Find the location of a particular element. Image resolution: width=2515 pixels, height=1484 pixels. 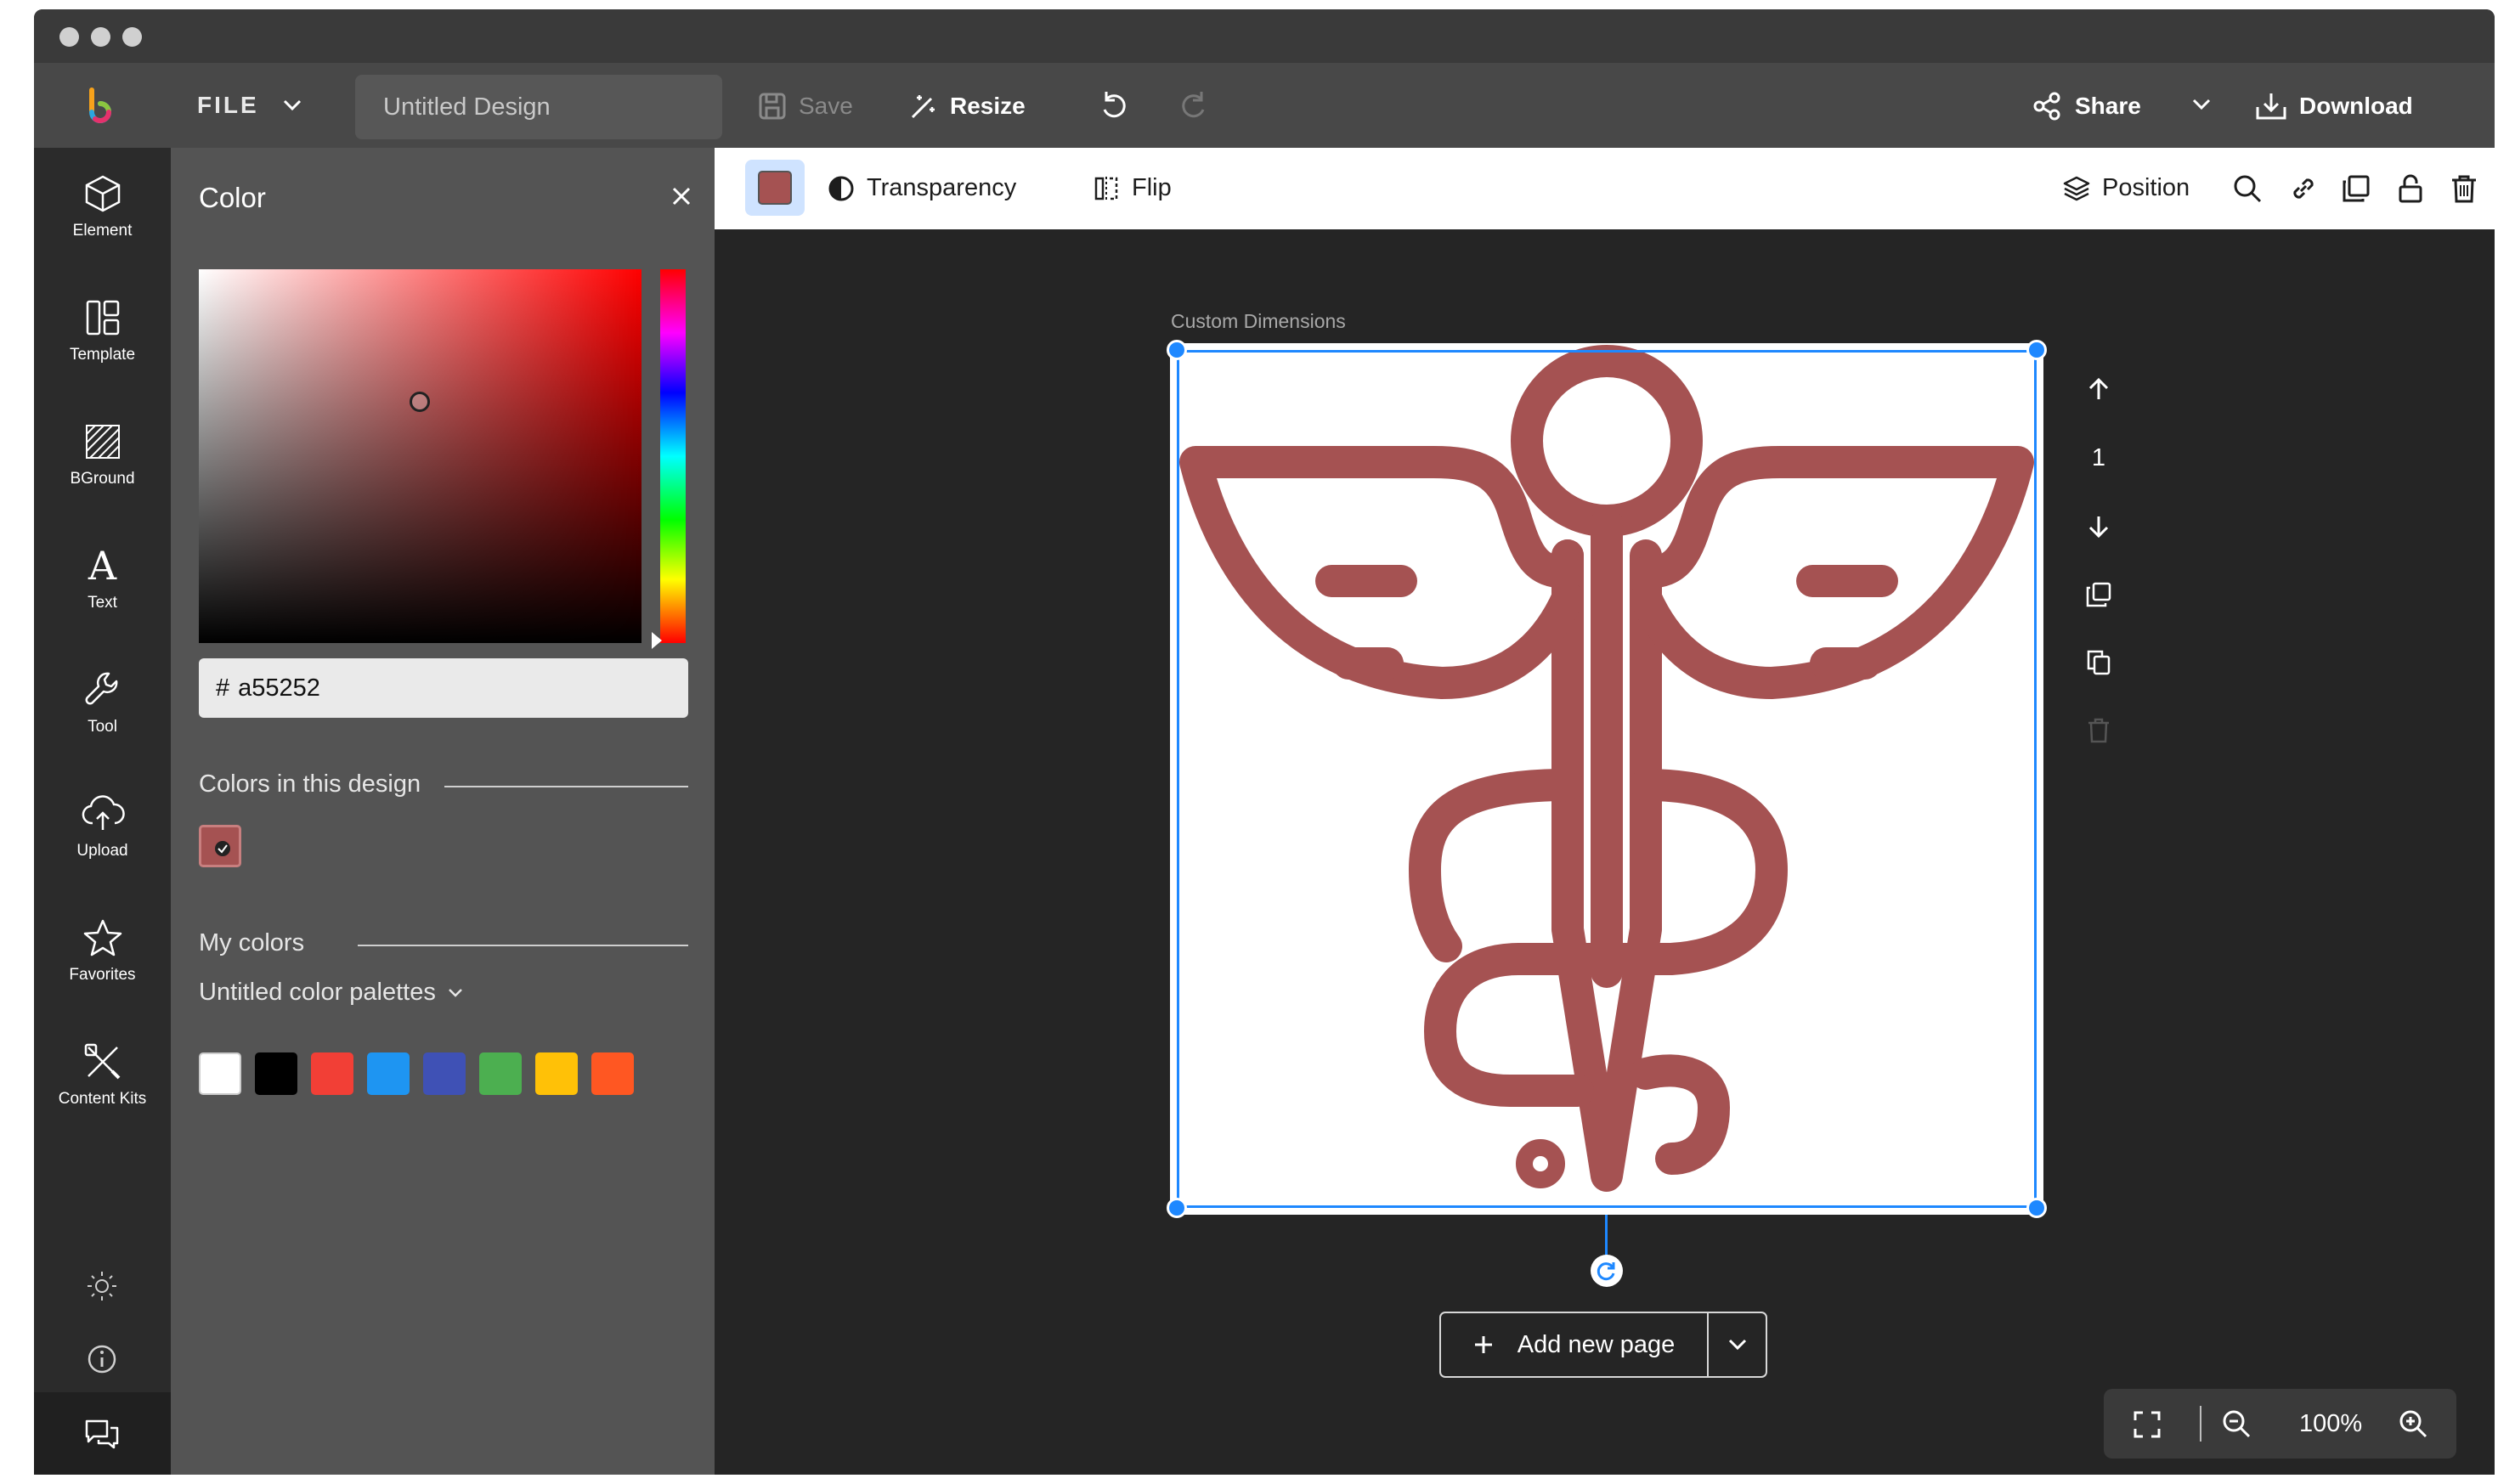

resize-button: Resize is located at coordinates (967, 106).